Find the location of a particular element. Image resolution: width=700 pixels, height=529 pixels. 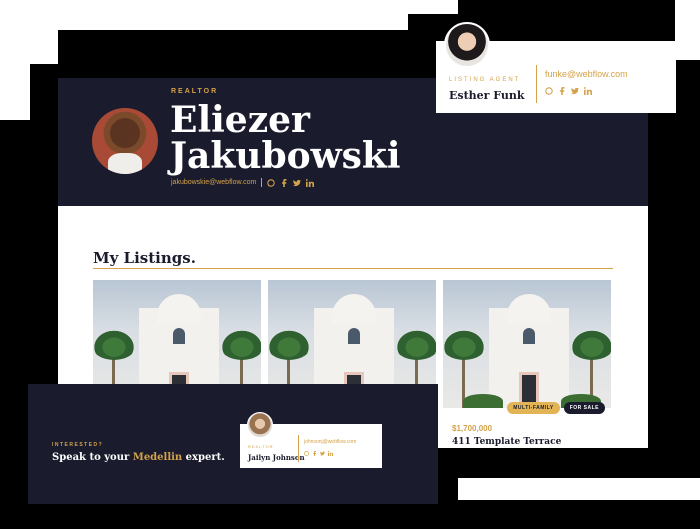

agent-name: Esther Funk is located at coordinates (487, 95).